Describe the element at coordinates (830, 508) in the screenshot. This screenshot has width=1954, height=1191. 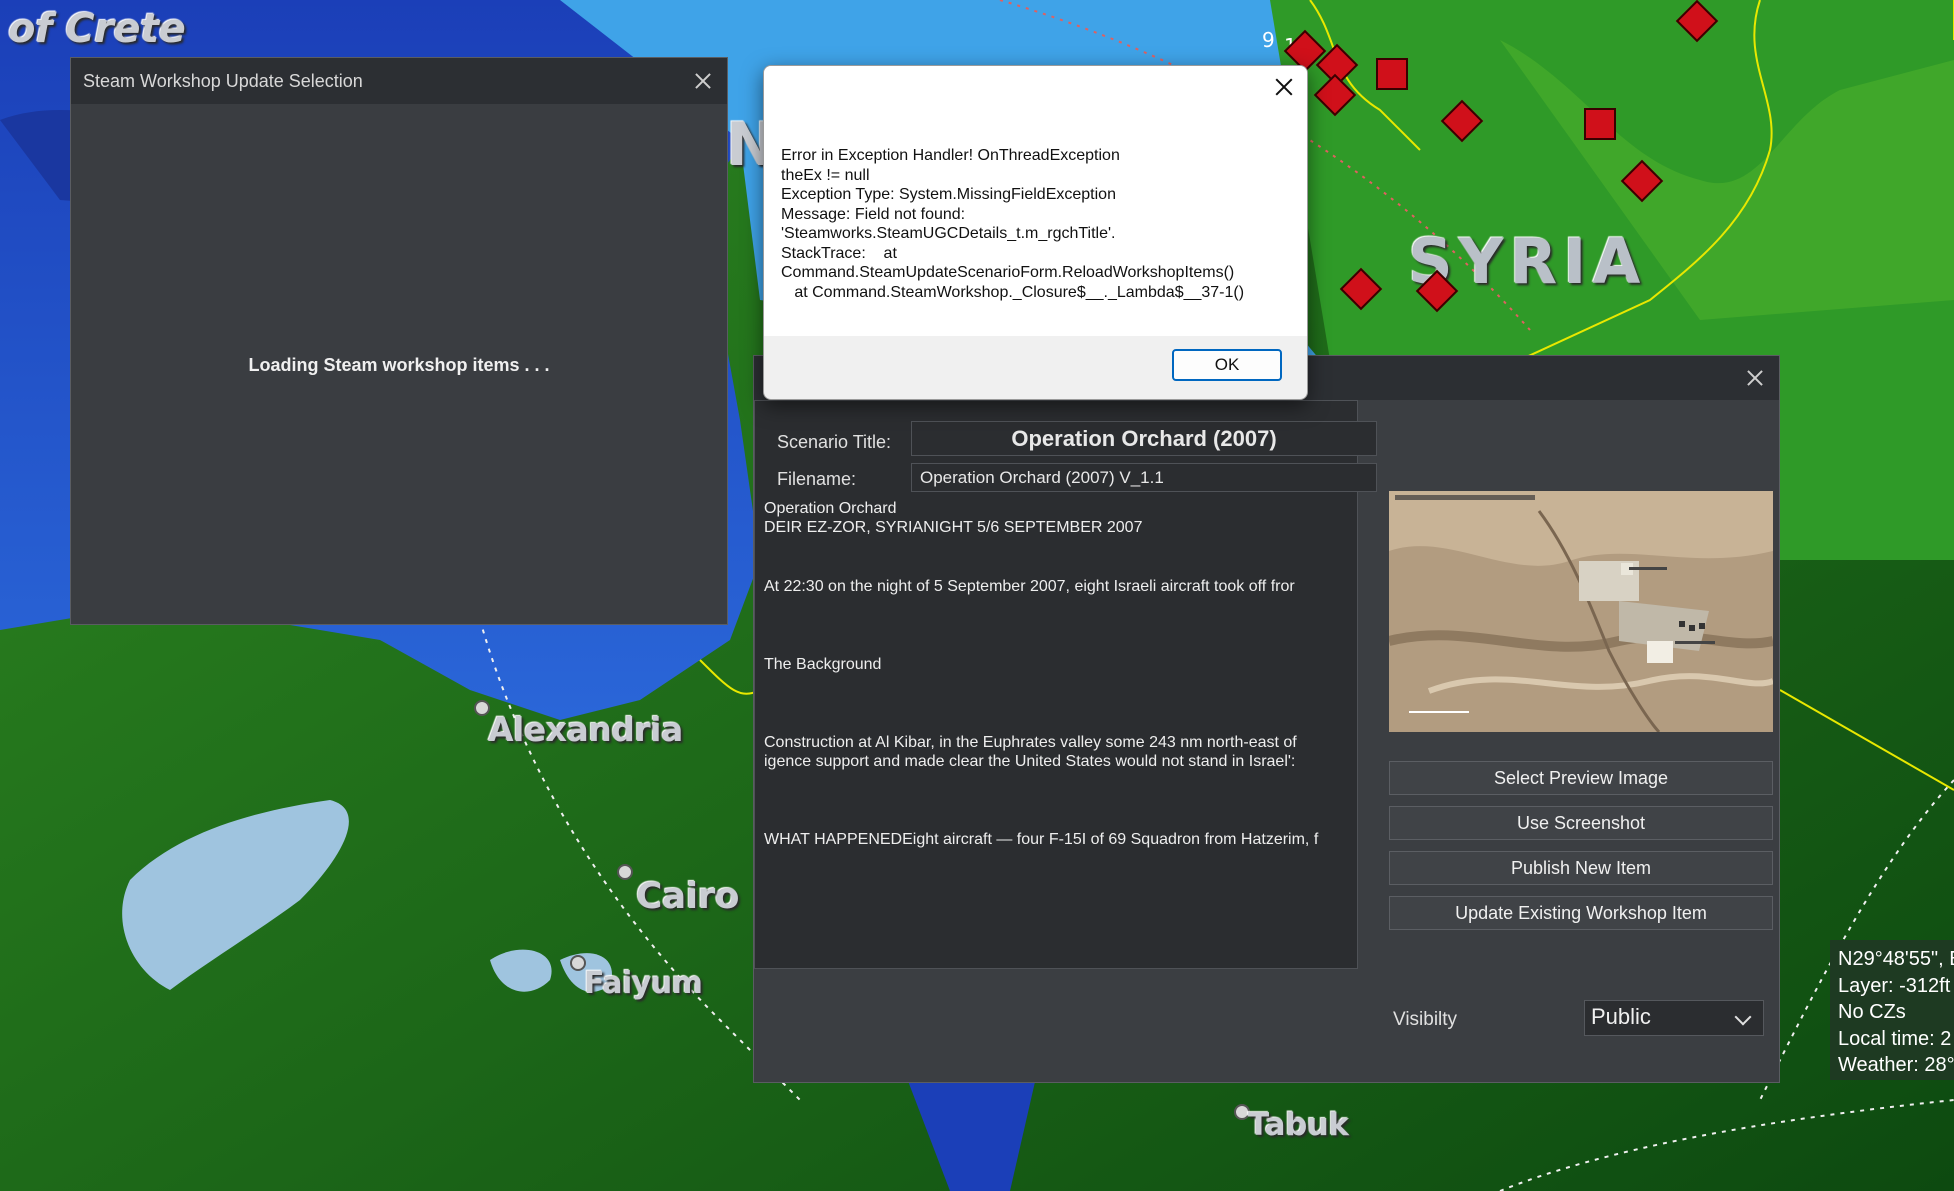
I see `description-heading: Operation Orchard` at that location.